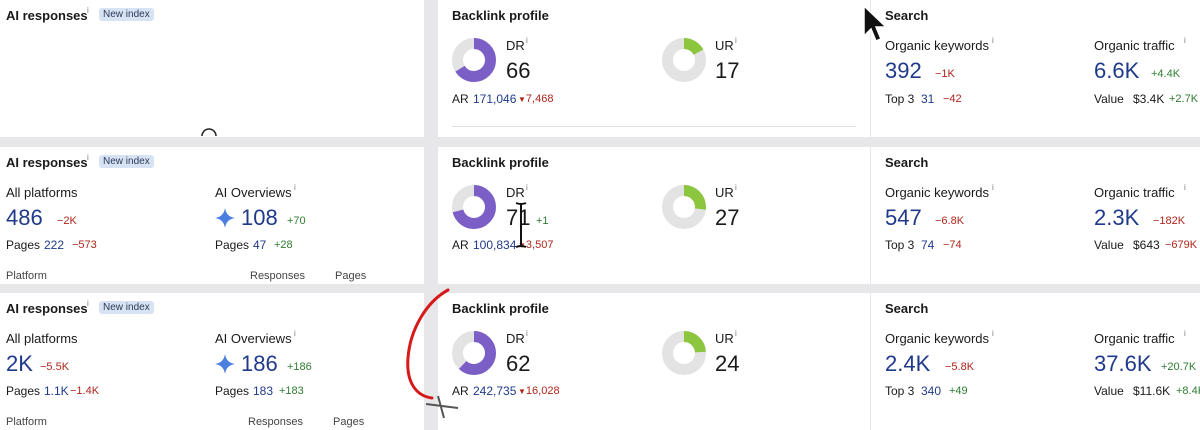 The height and width of the screenshot is (430, 1200). Describe the element at coordinates (1123, 364) in the screenshot. I see `organic-traffic-value: 37.6K` at that location.